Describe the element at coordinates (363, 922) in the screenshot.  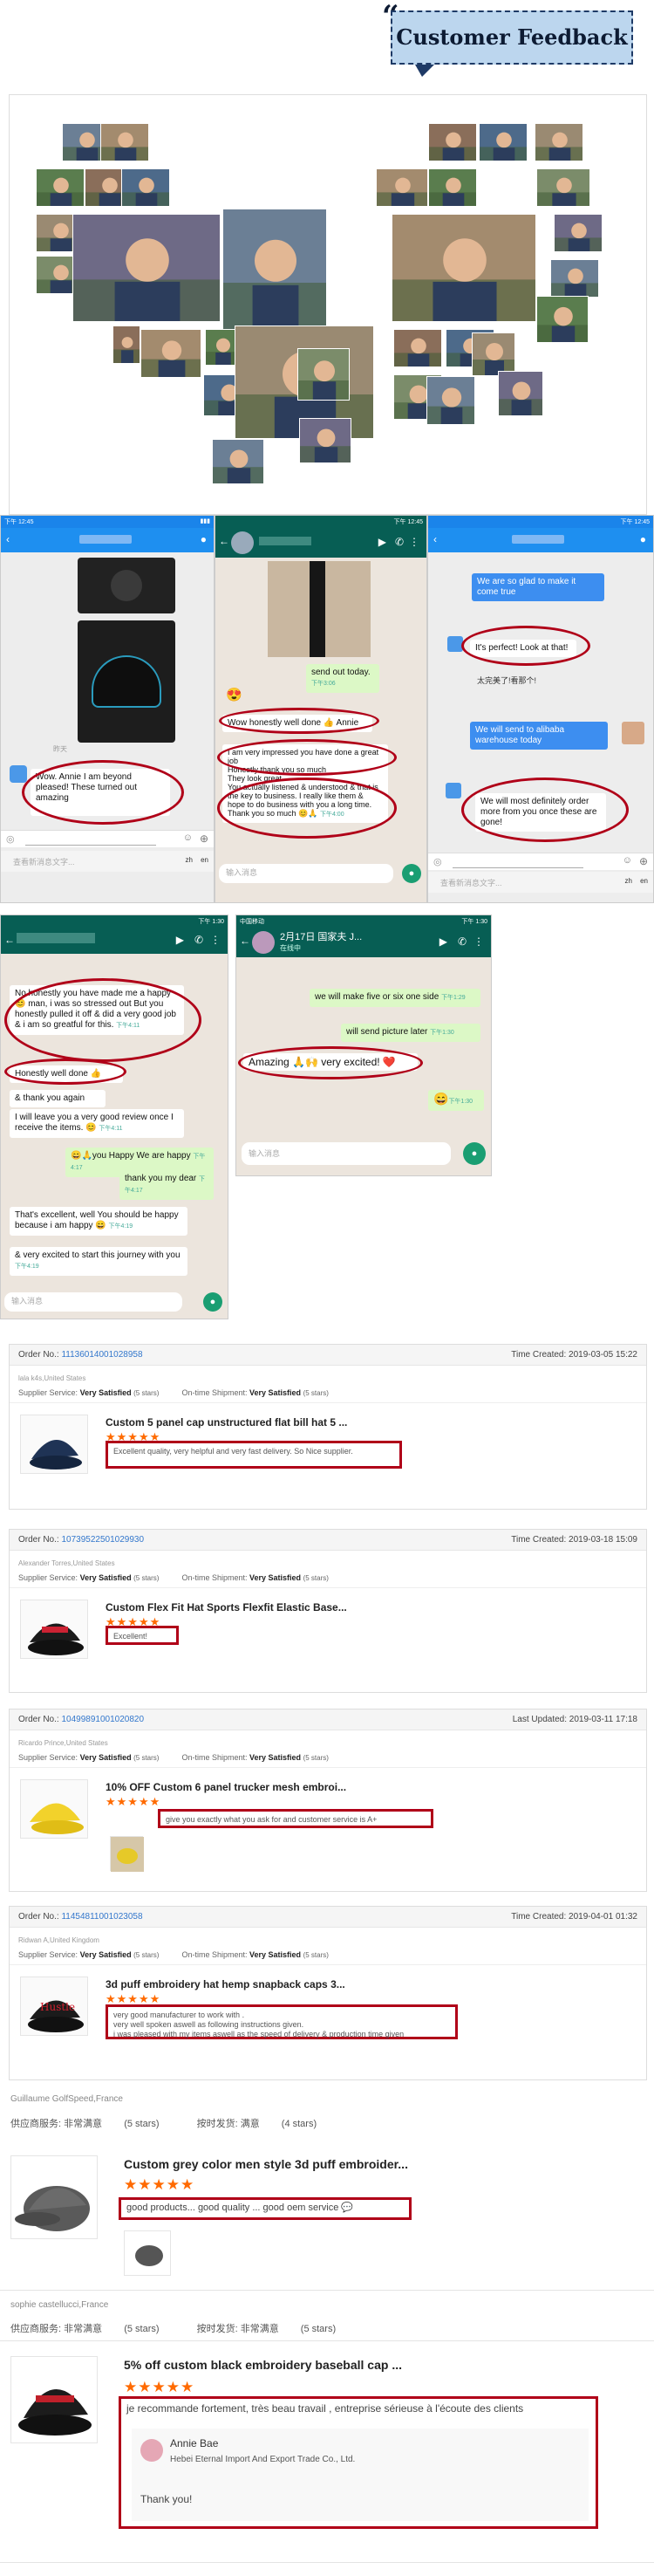
I see `status-bar: 中国移动 下午 1:30` at that location.